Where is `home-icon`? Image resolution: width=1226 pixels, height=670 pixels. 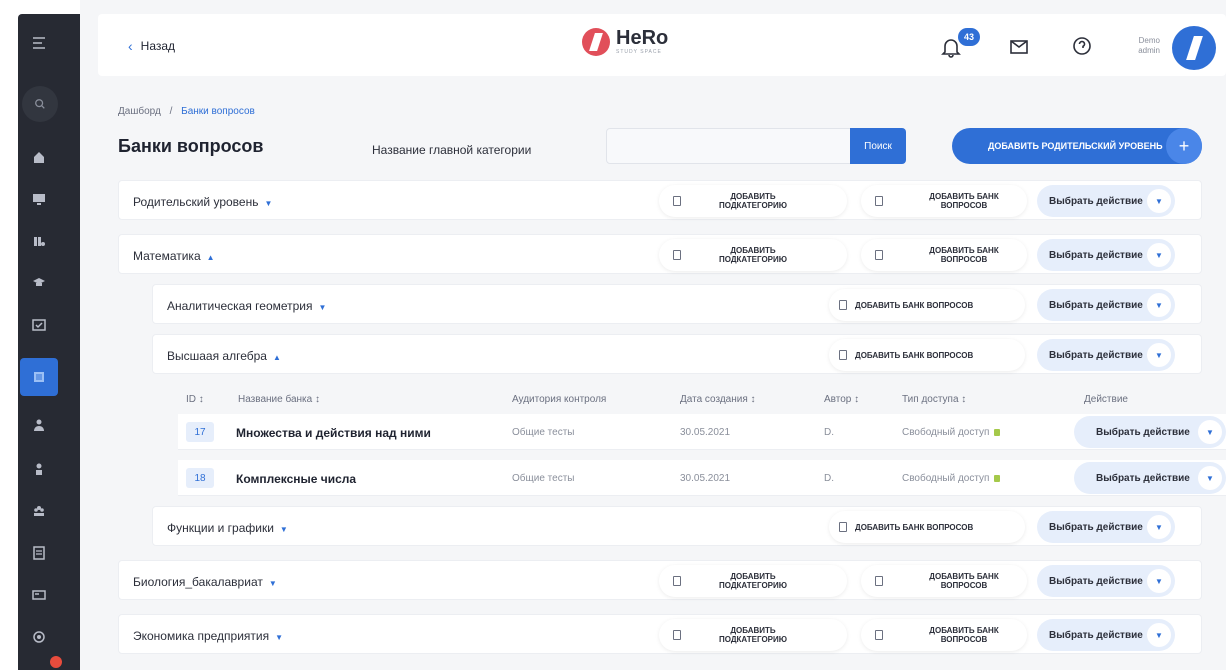 home-icon is located at coordinates (39, 157).